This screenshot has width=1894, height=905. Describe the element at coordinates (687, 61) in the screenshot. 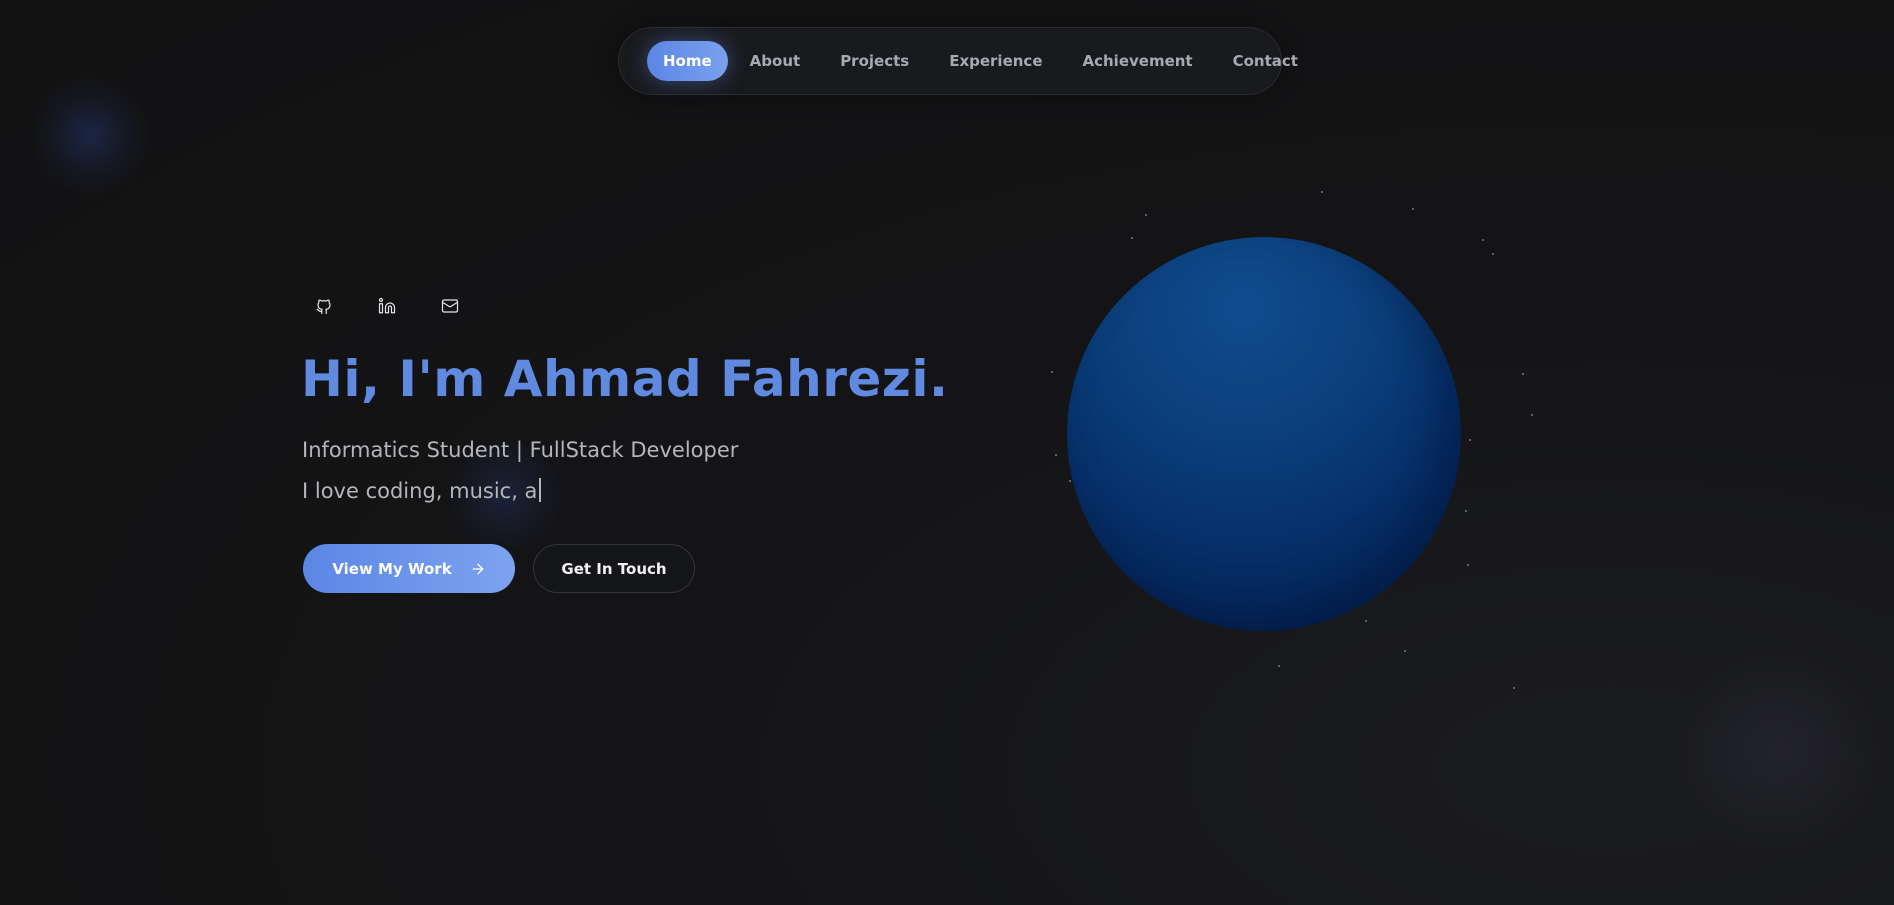

I see `nav-item-home: Home` at that location.